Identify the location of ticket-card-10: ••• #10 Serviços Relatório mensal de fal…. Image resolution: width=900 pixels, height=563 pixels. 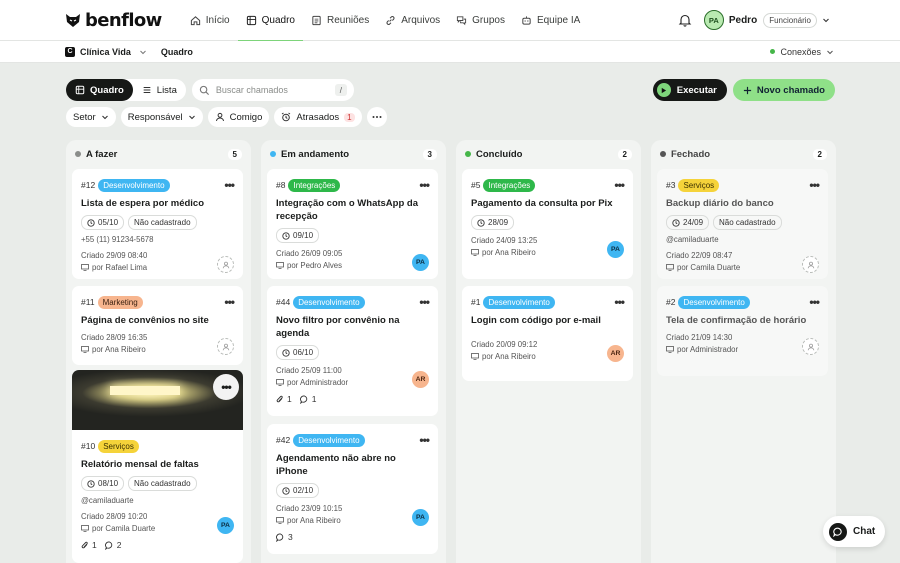
(157, 466).